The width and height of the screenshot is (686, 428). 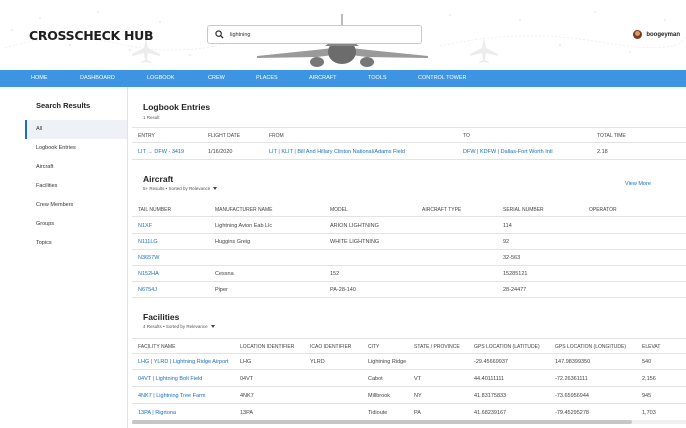 I want to click on state-province: VT, so click(x=418, y=379).